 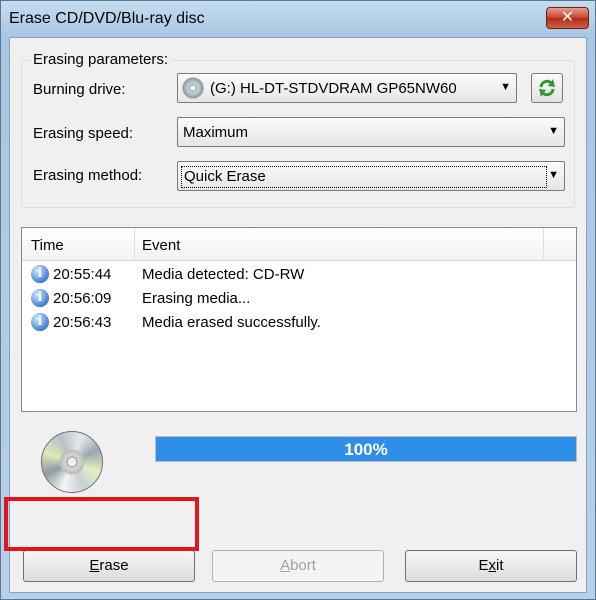 I want to click on abort-label: bort, so click(x=303, y=565).